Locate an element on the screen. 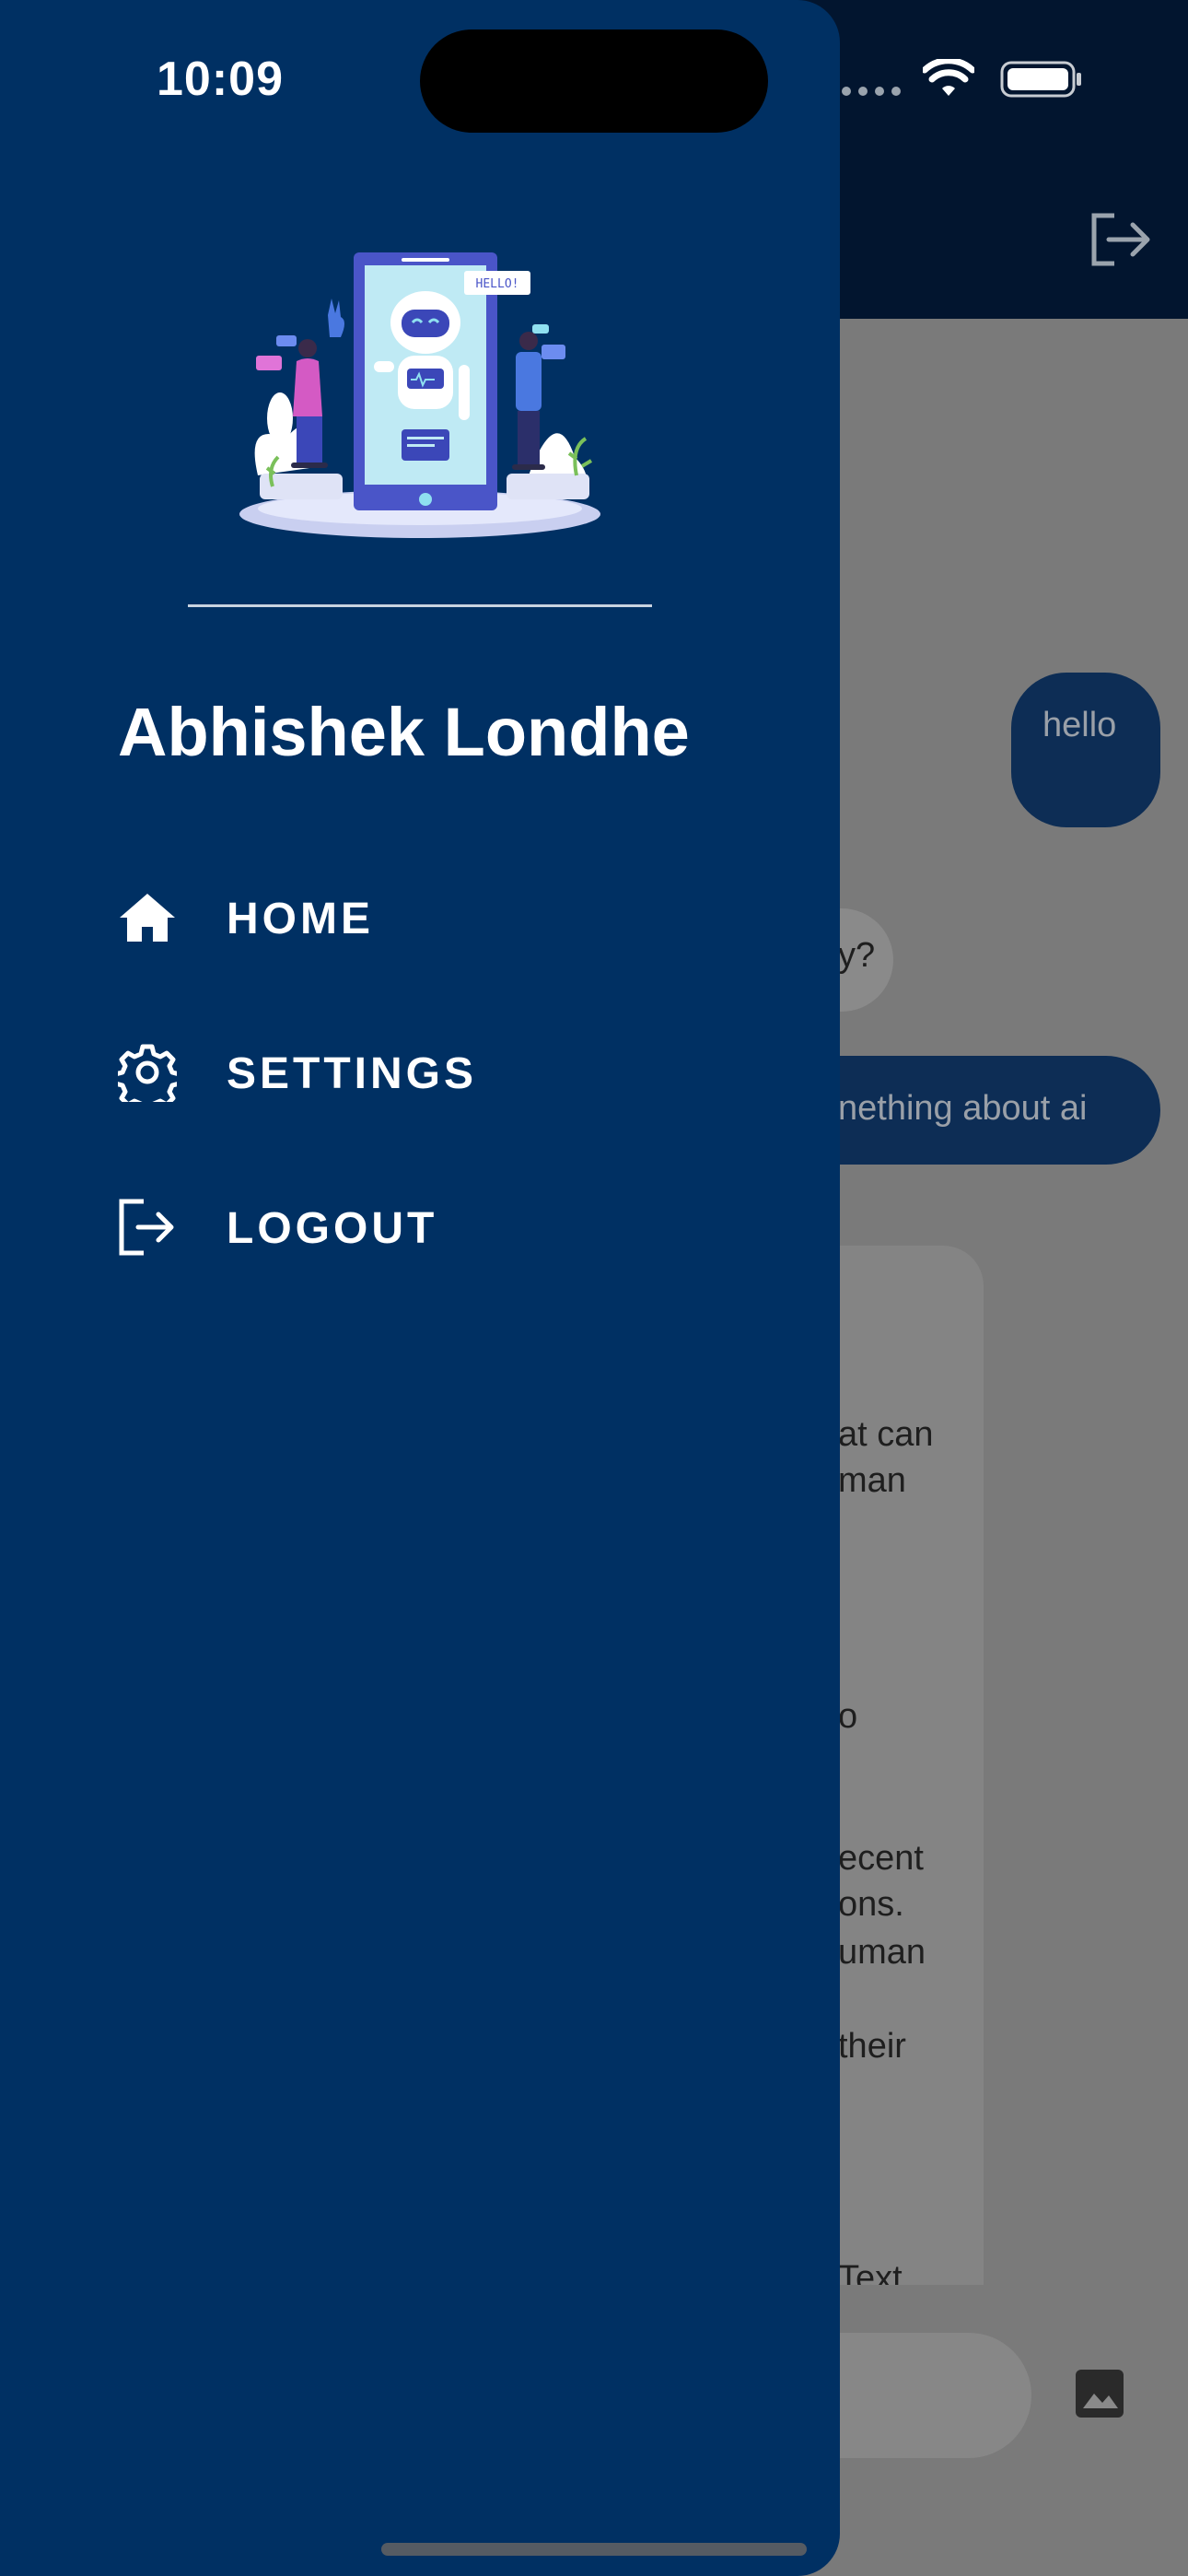  message-line: at can is located at coordinates (886, 1434).